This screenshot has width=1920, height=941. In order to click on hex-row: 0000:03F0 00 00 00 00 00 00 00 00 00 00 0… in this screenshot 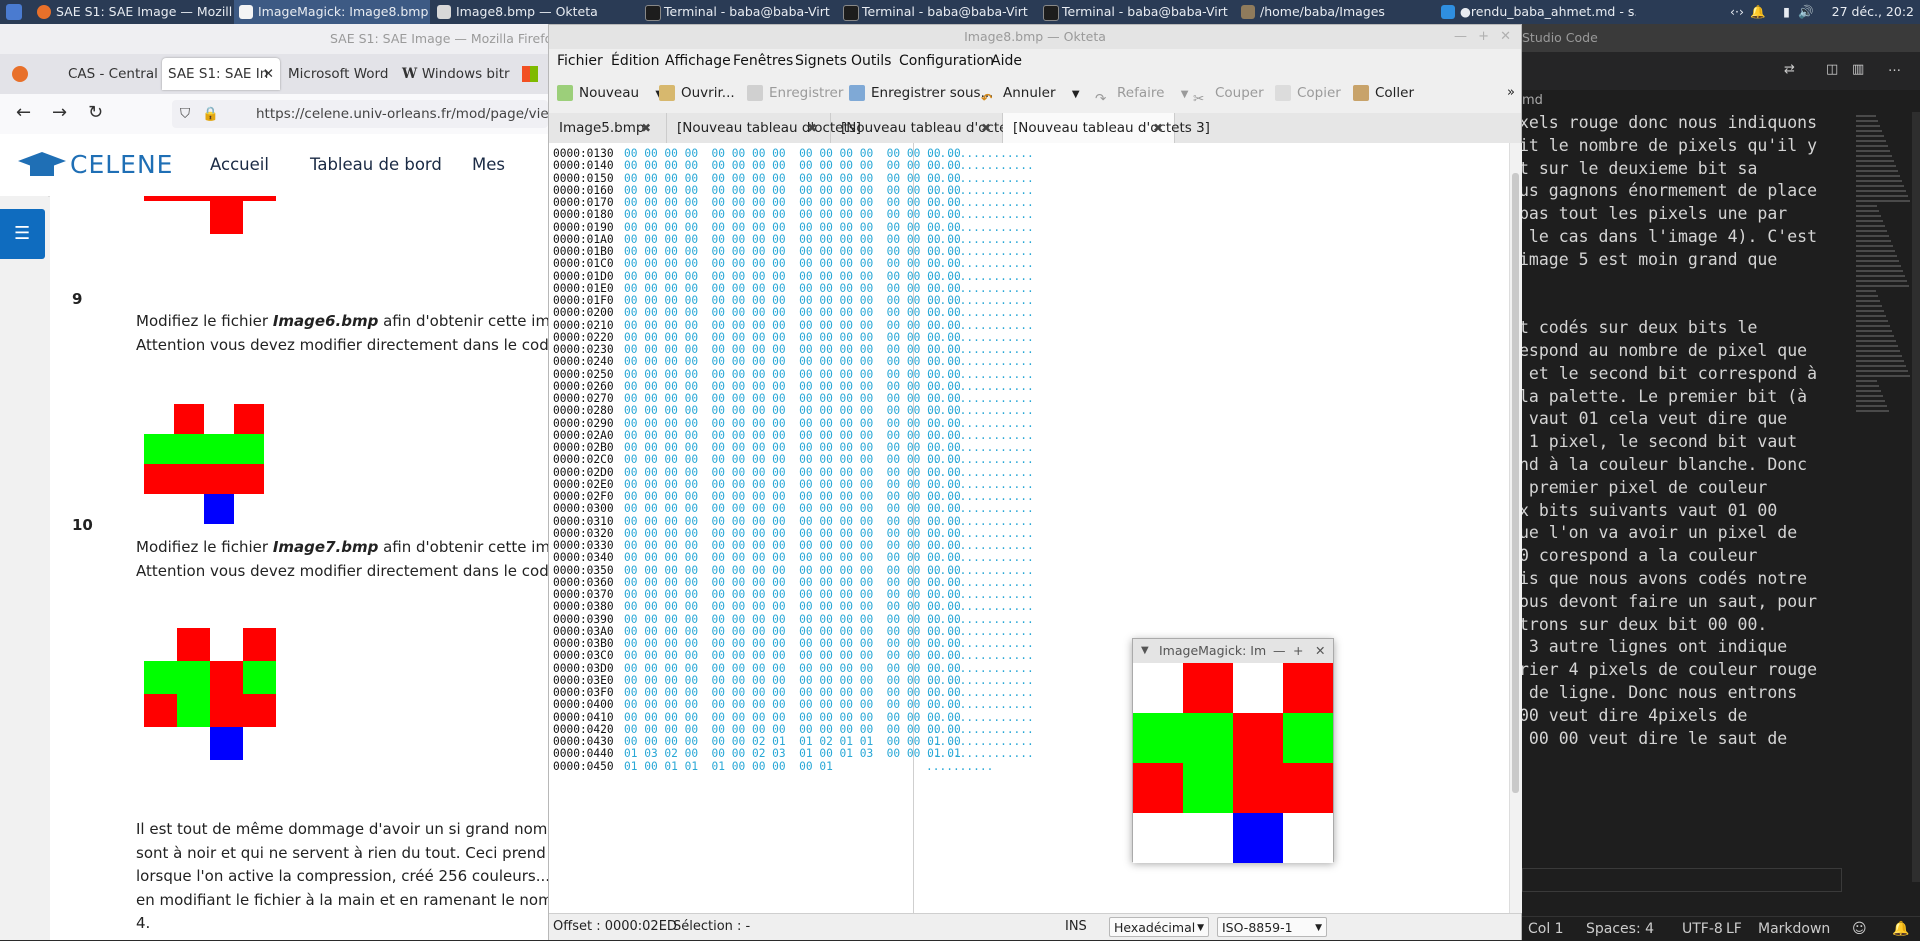, I will do `click(793, 692)`.